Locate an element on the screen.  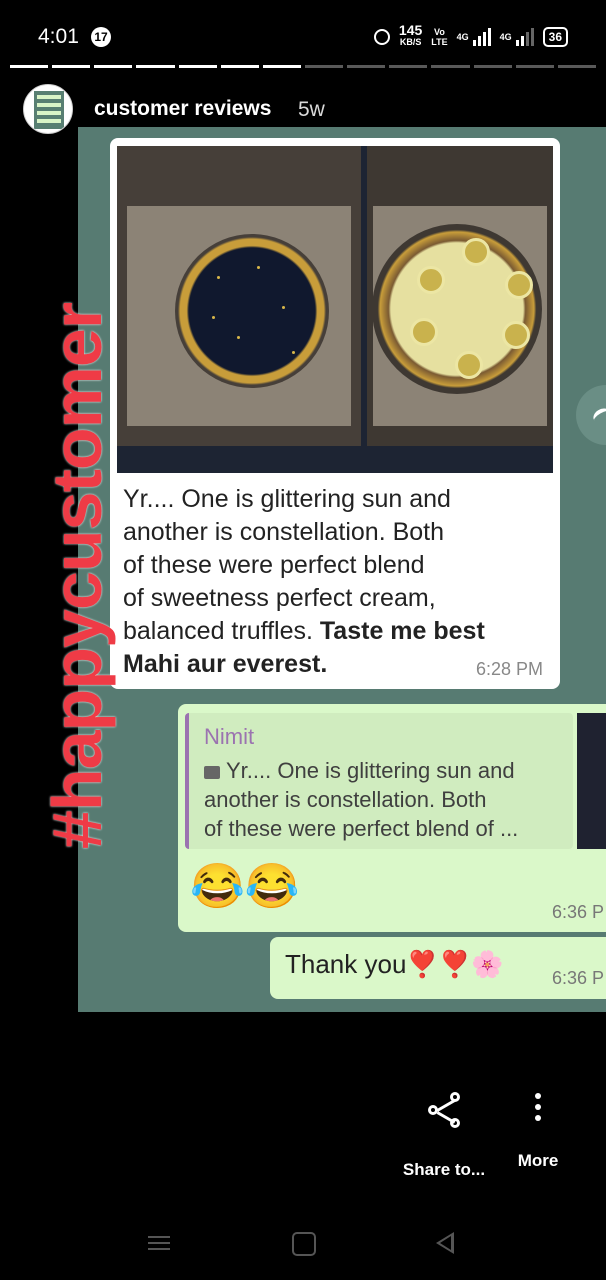
alarm-icon is located at coordinates (381, 36).